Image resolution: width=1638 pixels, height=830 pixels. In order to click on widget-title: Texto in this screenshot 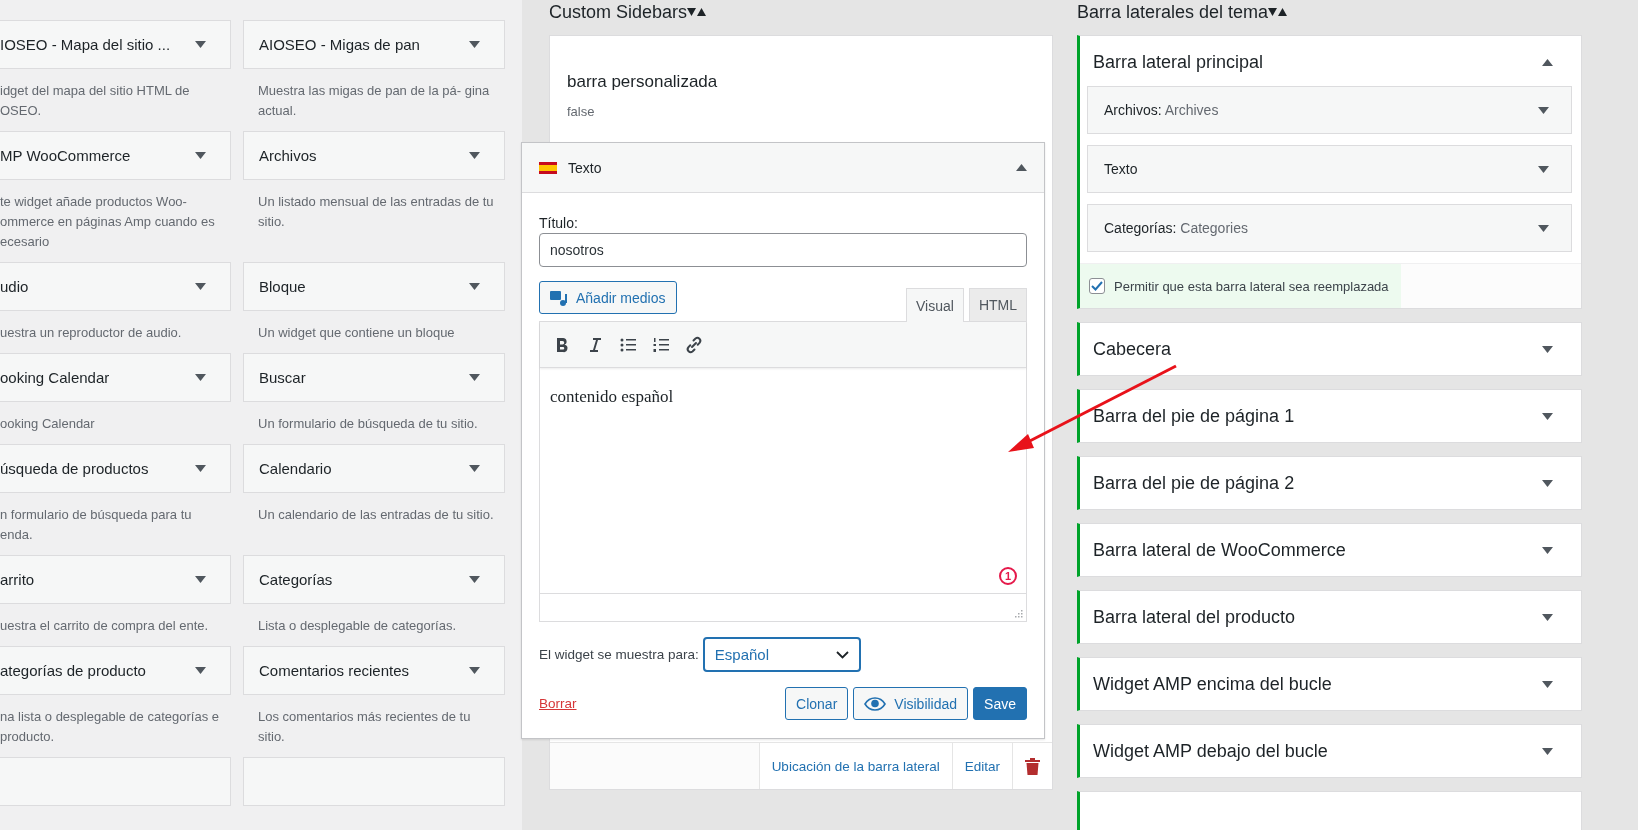, I will do `click(585, 167)`.